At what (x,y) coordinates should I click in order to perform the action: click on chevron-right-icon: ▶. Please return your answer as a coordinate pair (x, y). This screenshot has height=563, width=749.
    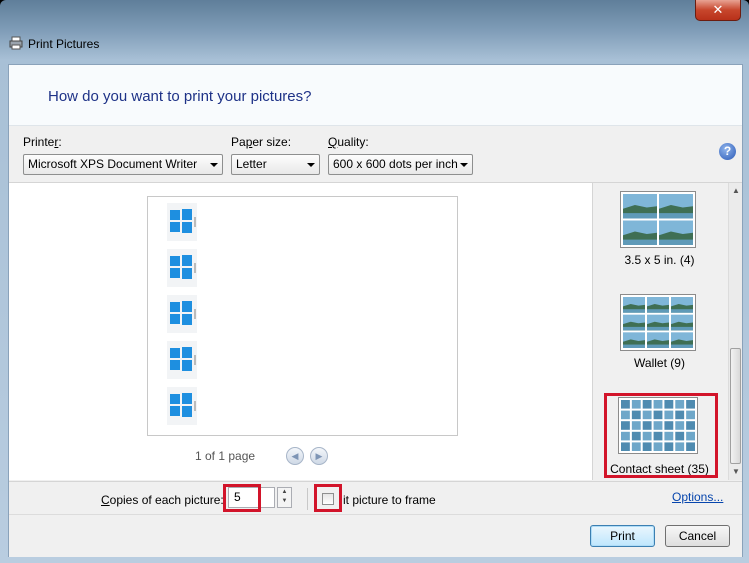
    Looking at the image, I should click on (319, 456).